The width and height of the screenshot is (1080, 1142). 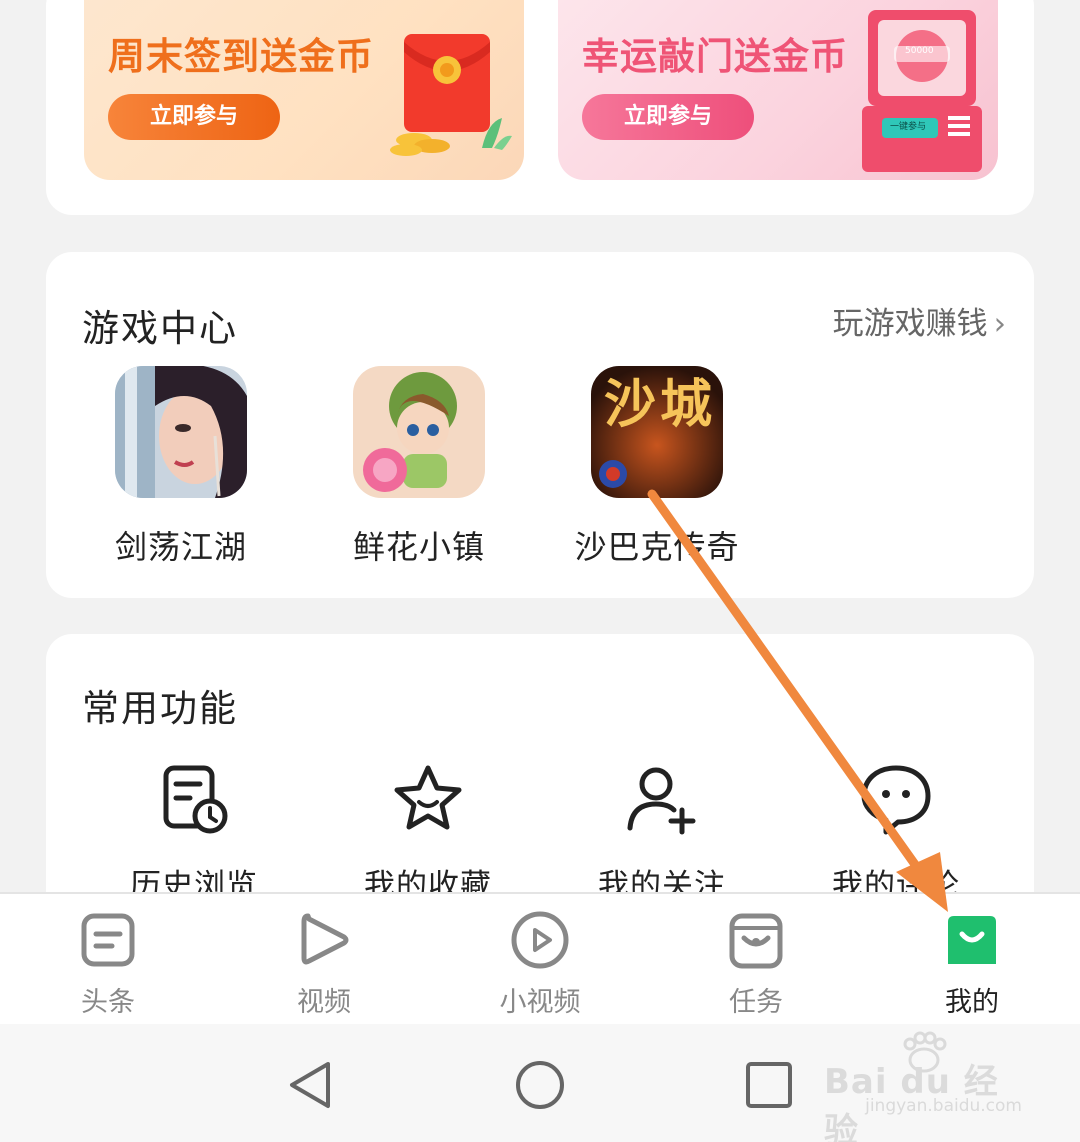 What do you see at coordinates (418, 547) in the screenshot?
I see `game-name: 鲜花小镇` at bounding box center [418, 547].